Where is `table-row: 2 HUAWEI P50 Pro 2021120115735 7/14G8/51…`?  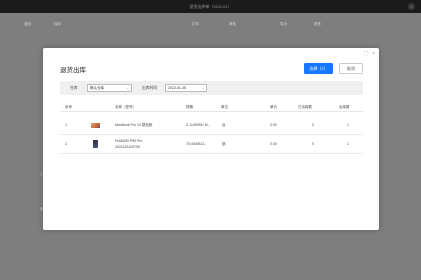 table-row: 2 HUAWEI P50 Pro 2021120115735 7/14G8/51… is located at coordinates (211, 144).